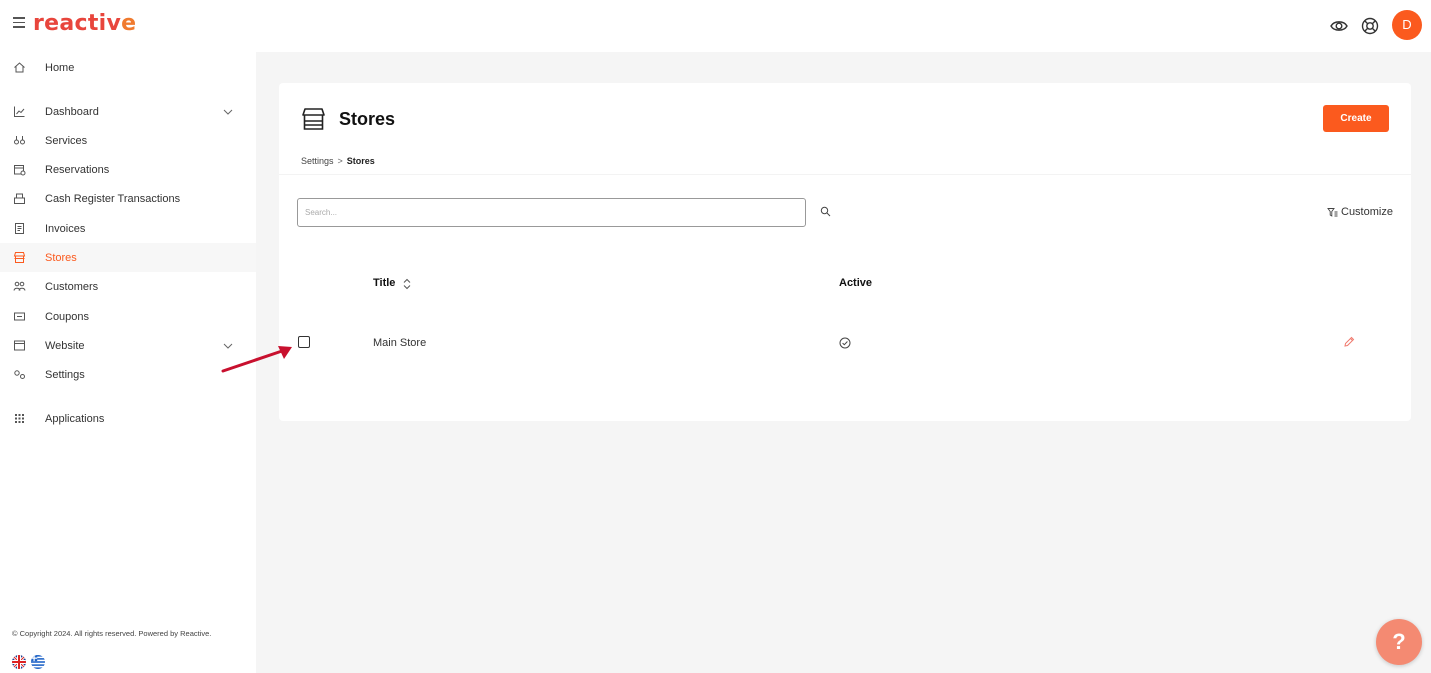  Describe the element at coordinates (128, 286) in the screenshot. I see `sidebar-item-customers: Customers` at that location.